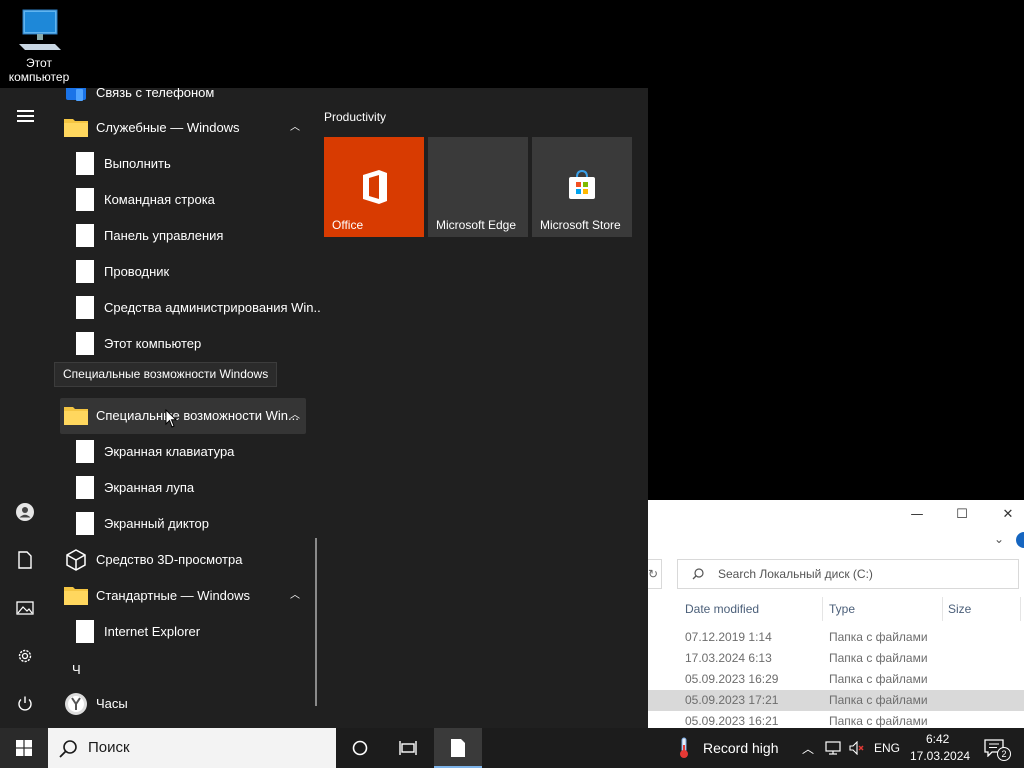 Image resolution: width=1024 pixels, height=768 pixels. I want to click on maximize-button: ☐, so click(962, 515).